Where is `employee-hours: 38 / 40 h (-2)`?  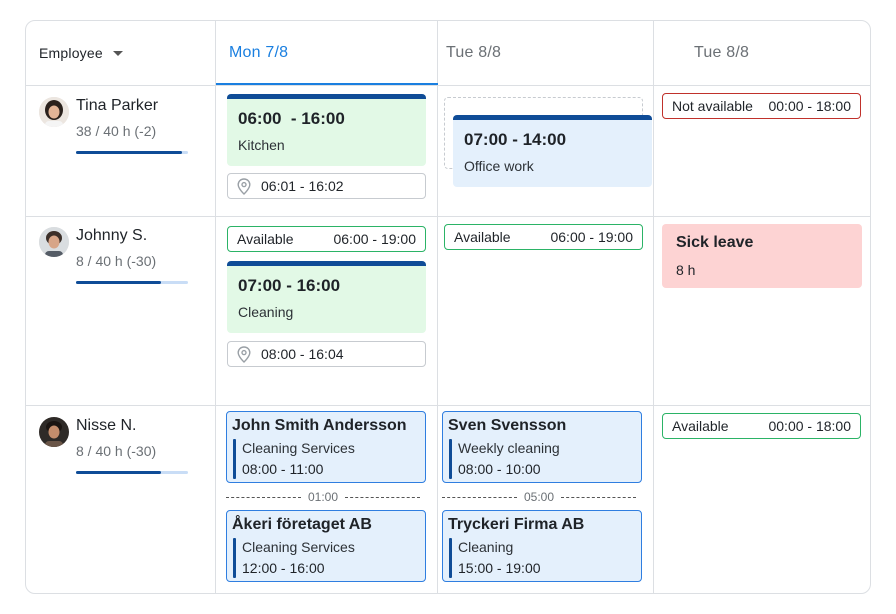 employee-hours: 38 / 40 h (-2) is located at coordinates (116, 131).